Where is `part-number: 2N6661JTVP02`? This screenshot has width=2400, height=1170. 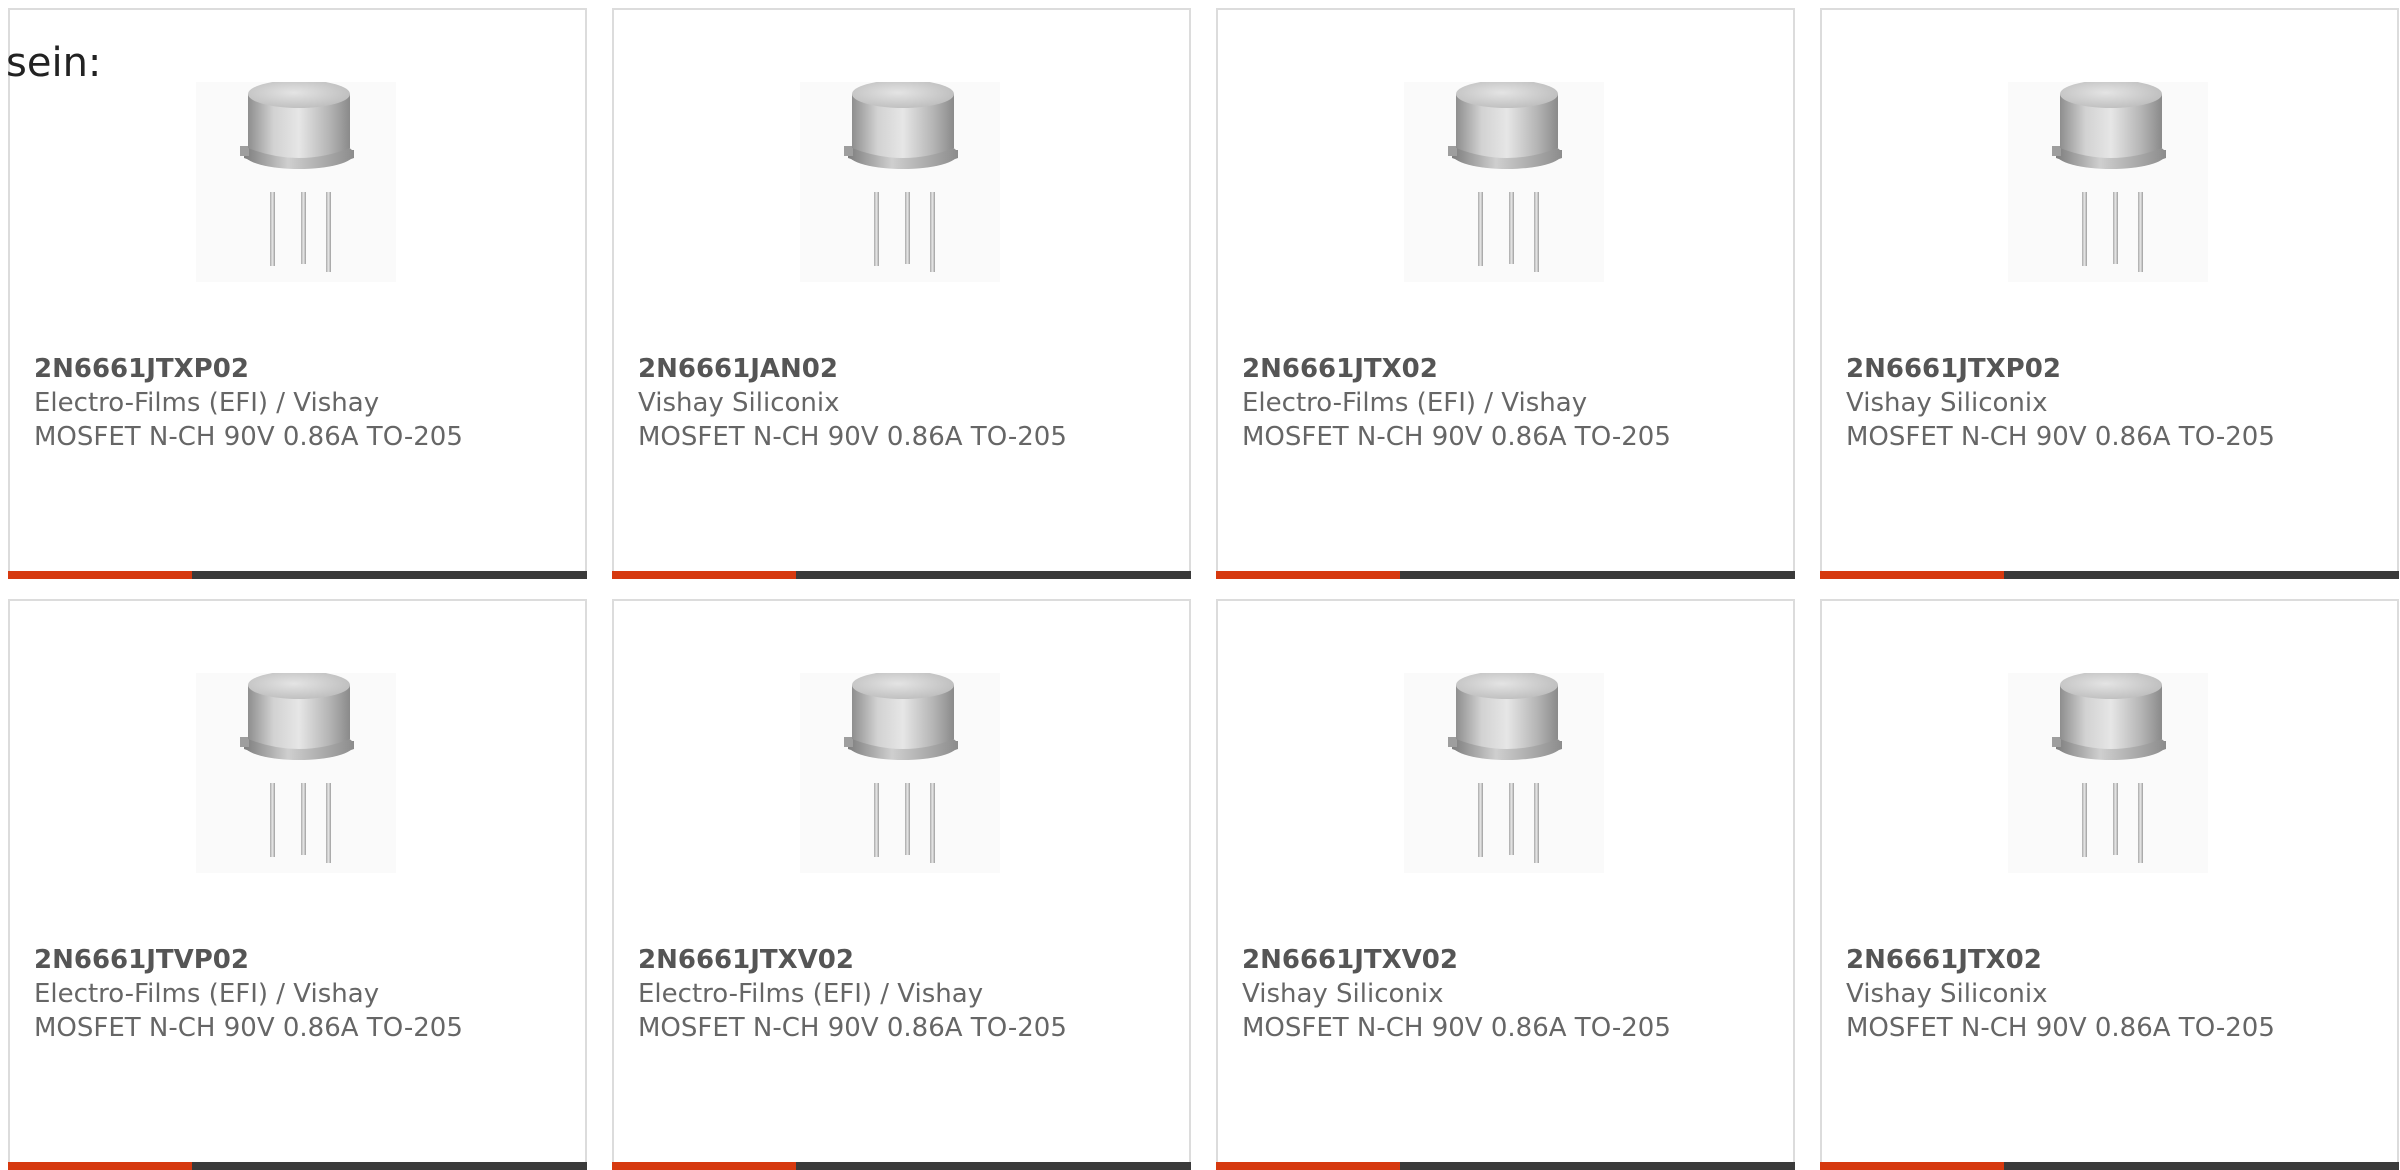
part-number: 2N6661JTVP02 is located at coordinates (304, 960).